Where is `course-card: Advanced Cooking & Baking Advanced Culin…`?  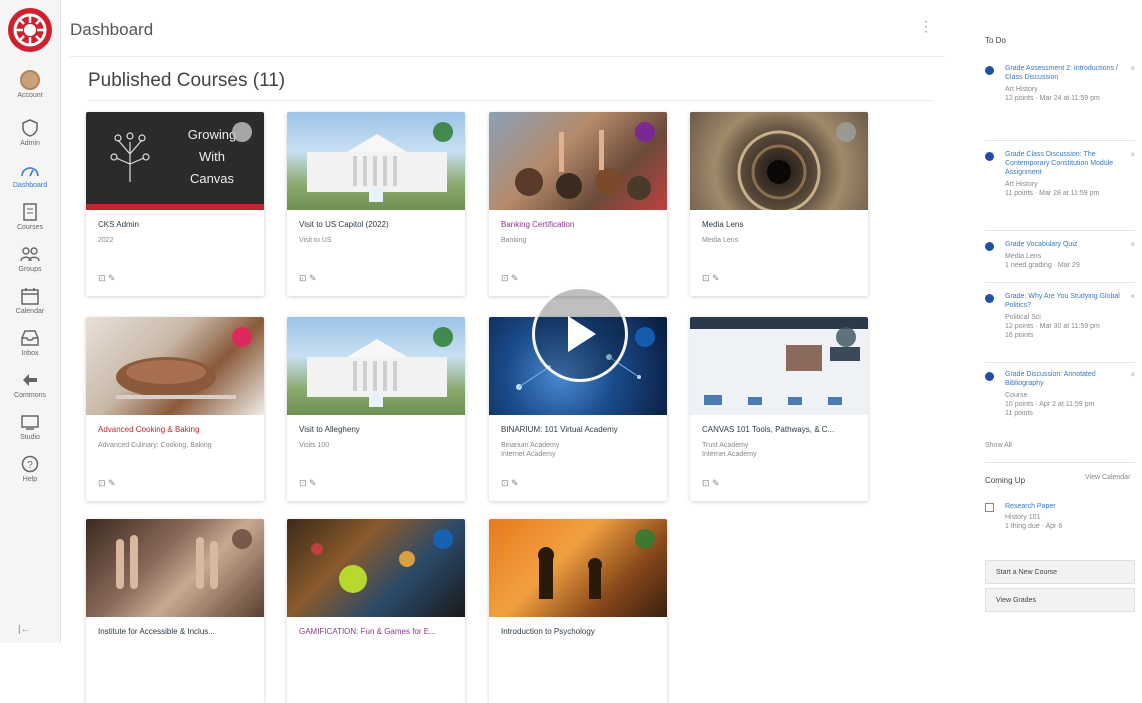 course-card: Advanced Cooking & Baking Advanced Culin… is located at coordinates (175, 409).